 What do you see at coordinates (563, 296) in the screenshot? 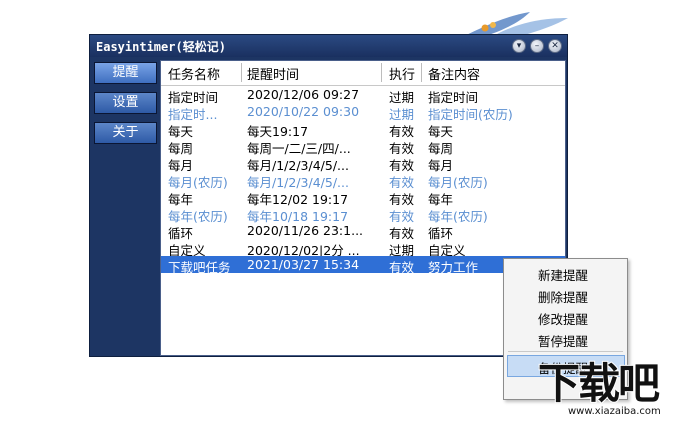
I see `menu-item-delete: 删除提醒` at bounding box center [563, 296].